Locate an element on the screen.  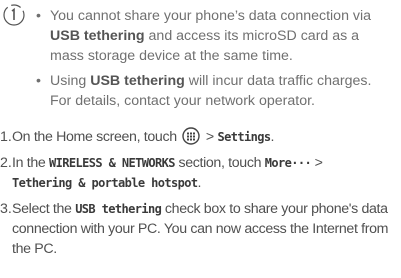
step-number: 1. is located at coordinates (6, 137).